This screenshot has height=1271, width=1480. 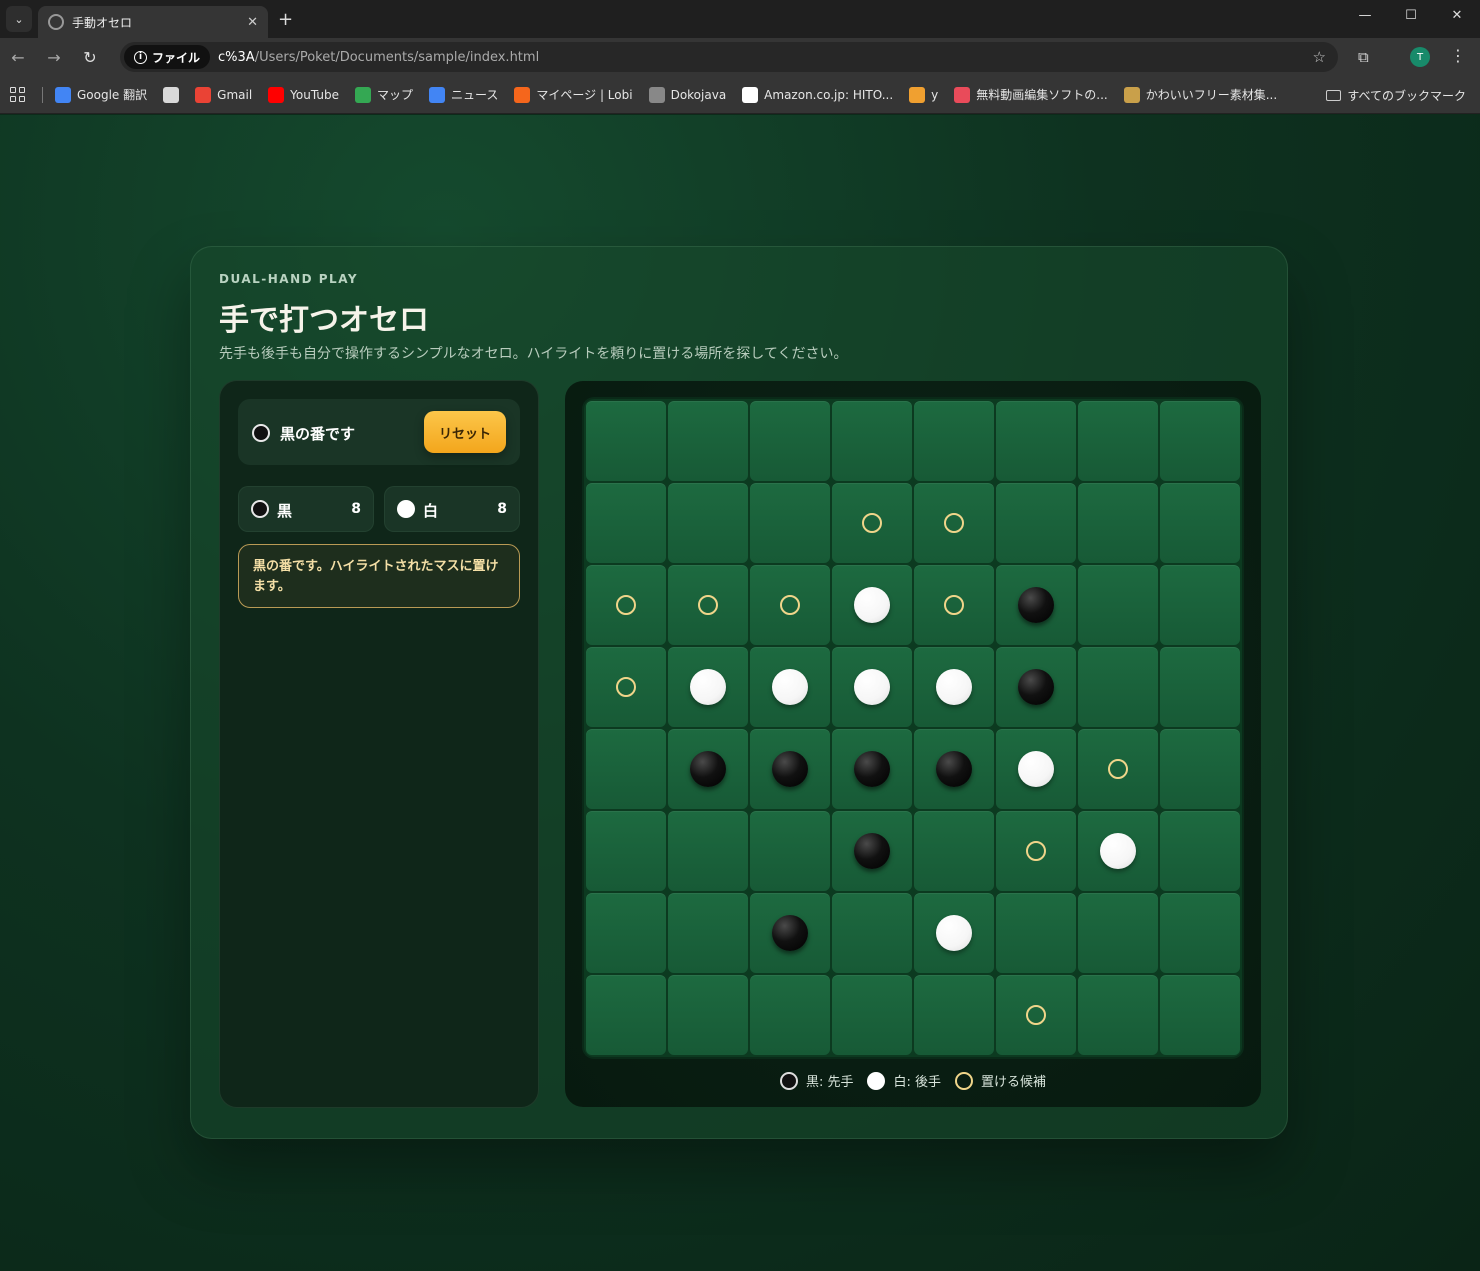 What do you see at coordinates (1118, 605) in the screenshot?
I see `board-cell-r3c7` at bounding box center [1118, 605].